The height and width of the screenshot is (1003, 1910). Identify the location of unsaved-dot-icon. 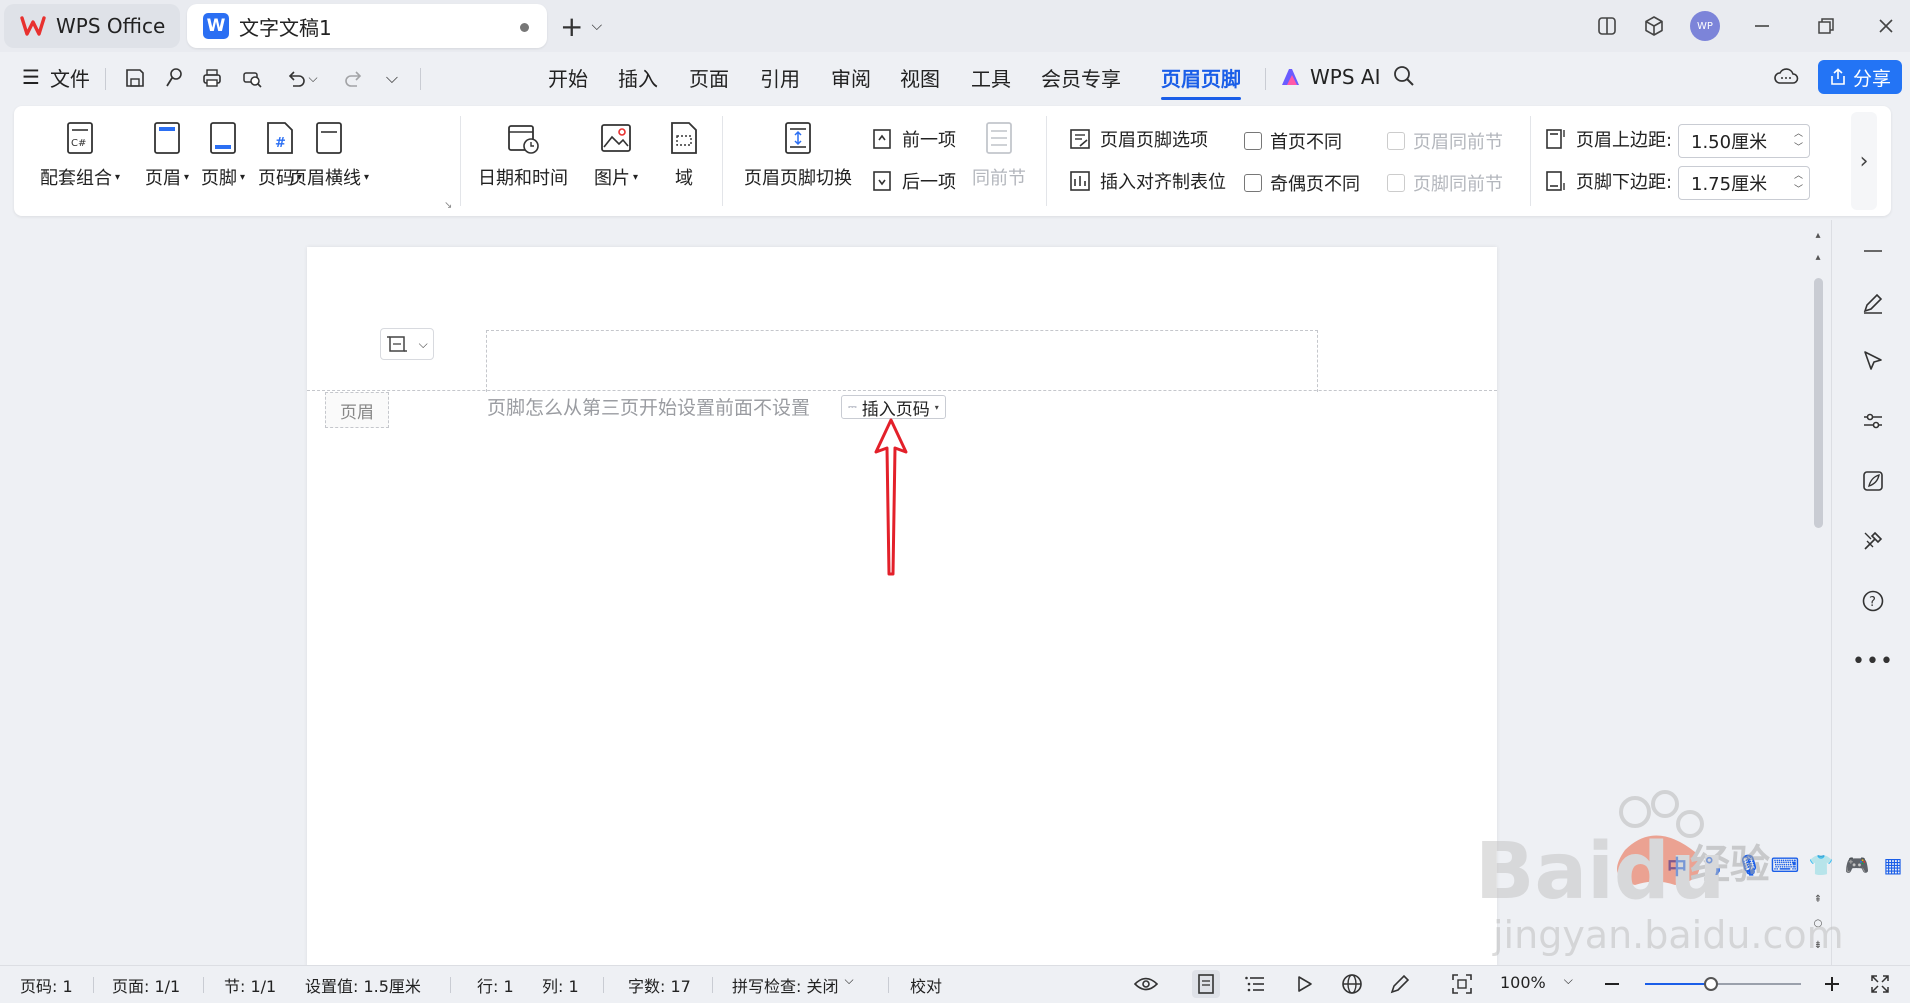
(524, 27).